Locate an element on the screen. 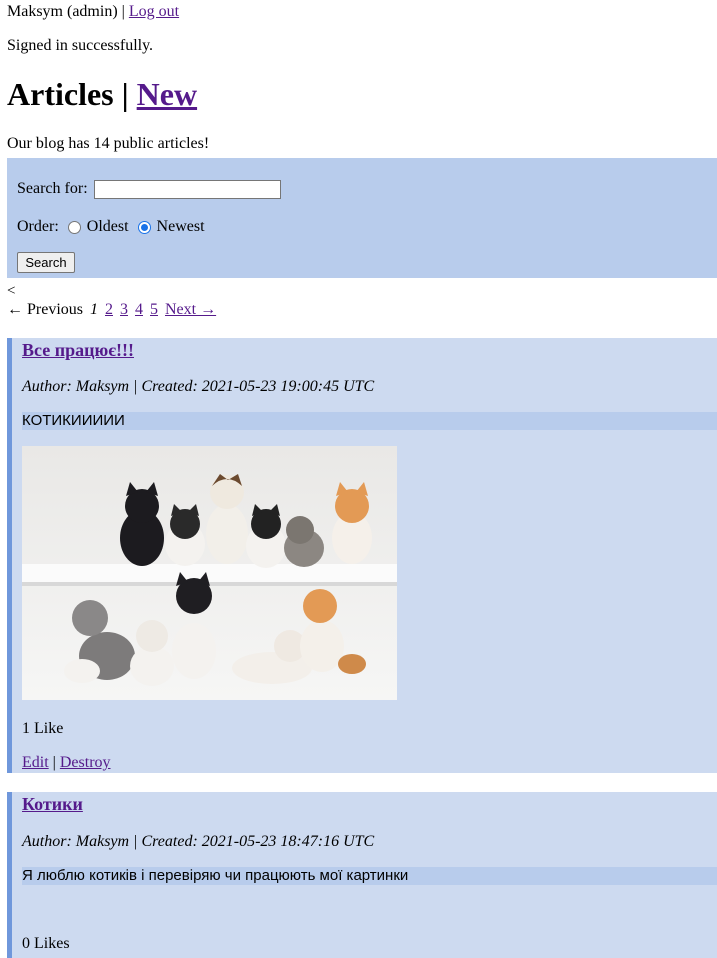 Image resolution: width=717 pixels, height=958 pixels. order-label: Order: is located at coordinates (38, 226).